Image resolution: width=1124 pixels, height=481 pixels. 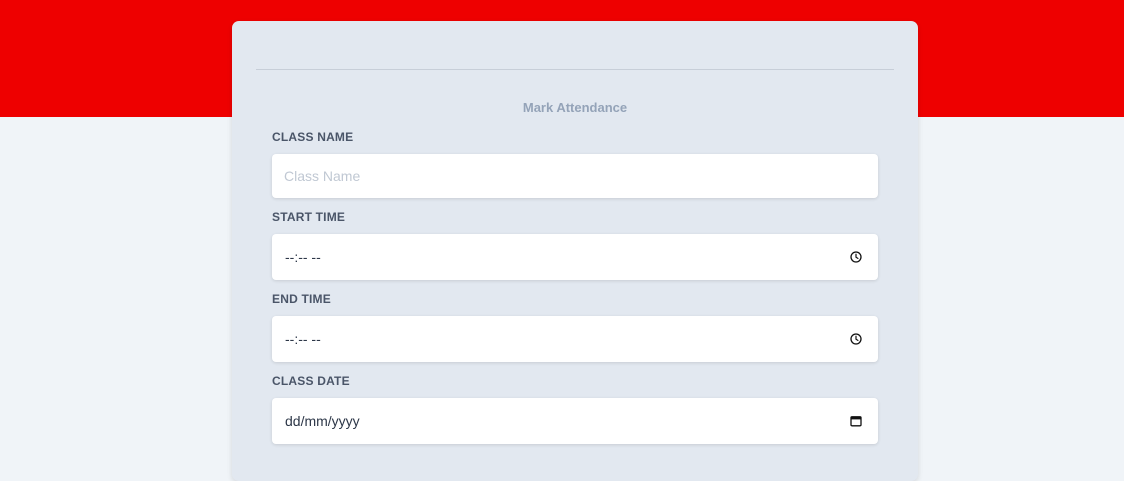 I want to click on class-date-input: dd/mm/yyyy, so click(x=575, y=421).